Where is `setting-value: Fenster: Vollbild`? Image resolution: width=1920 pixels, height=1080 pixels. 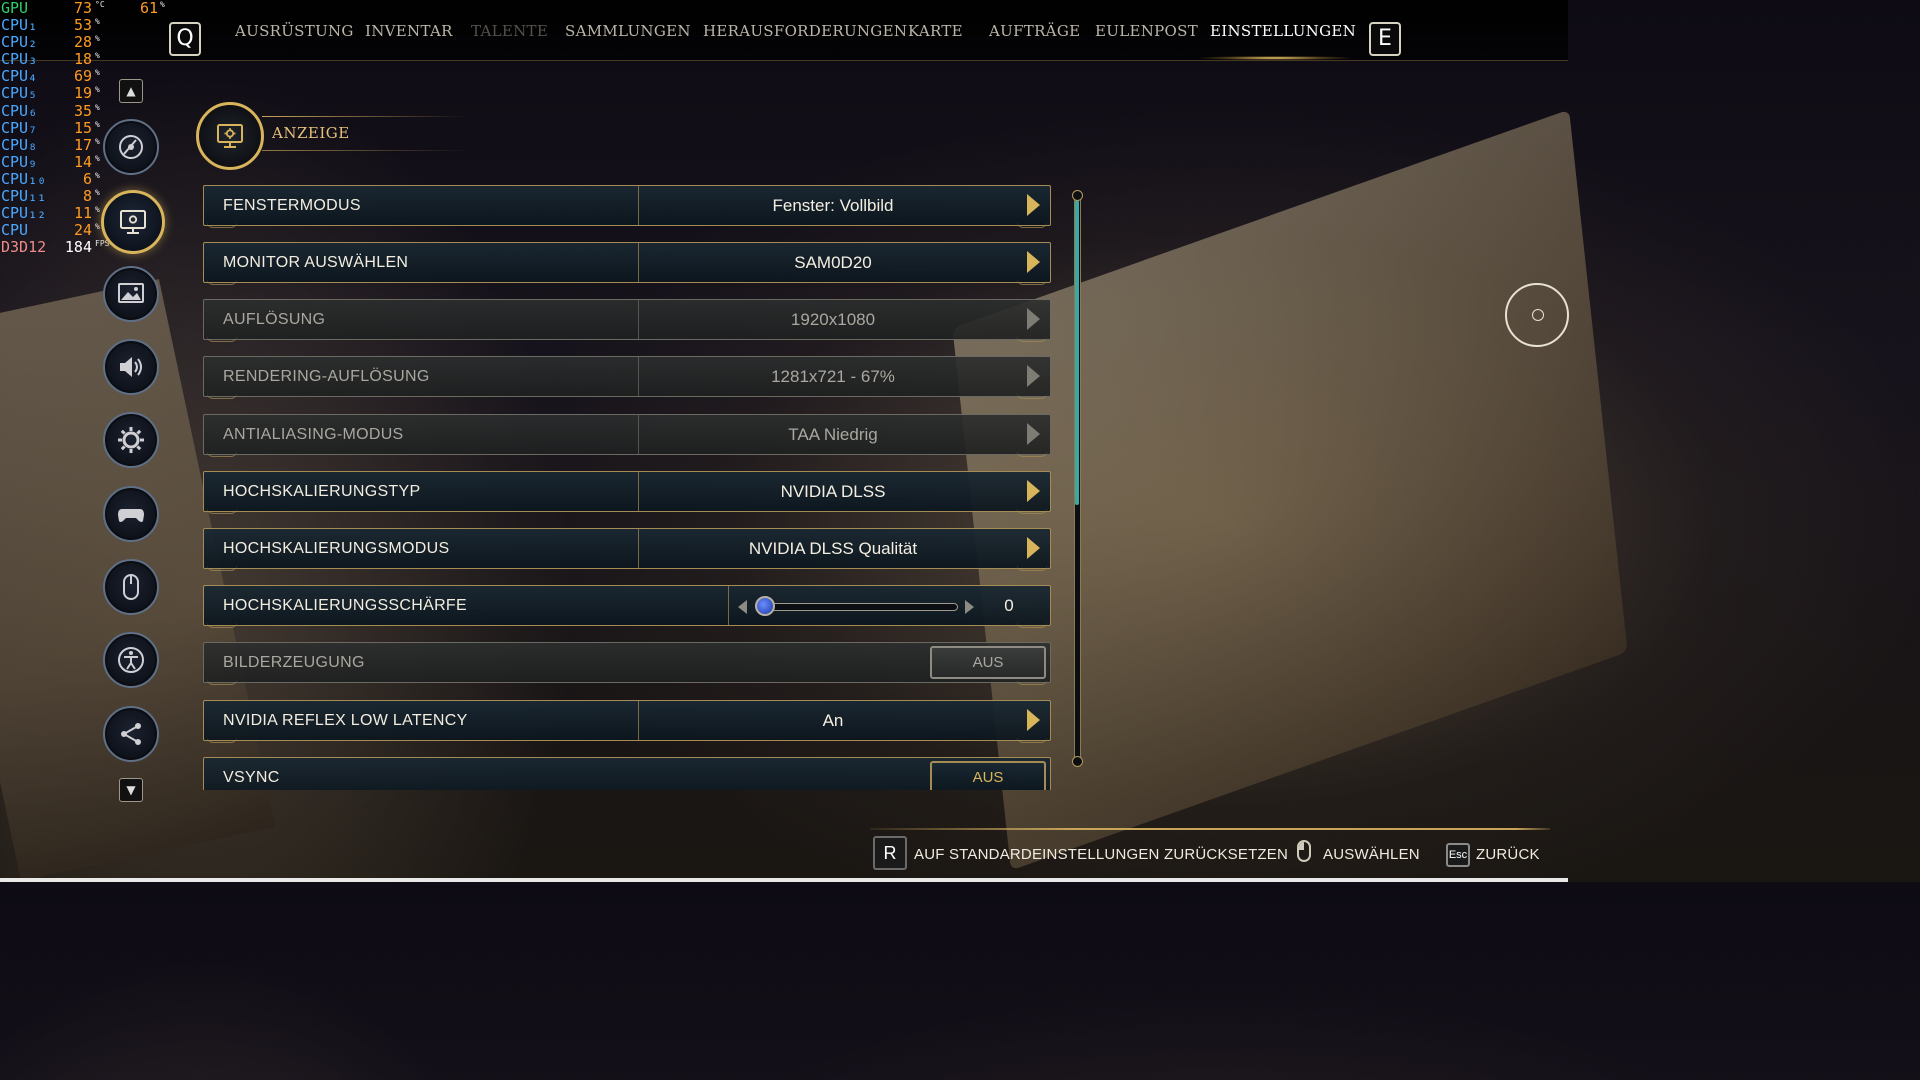
setting-value: Fenster: Vollbild is located at coordinates (833, 206).